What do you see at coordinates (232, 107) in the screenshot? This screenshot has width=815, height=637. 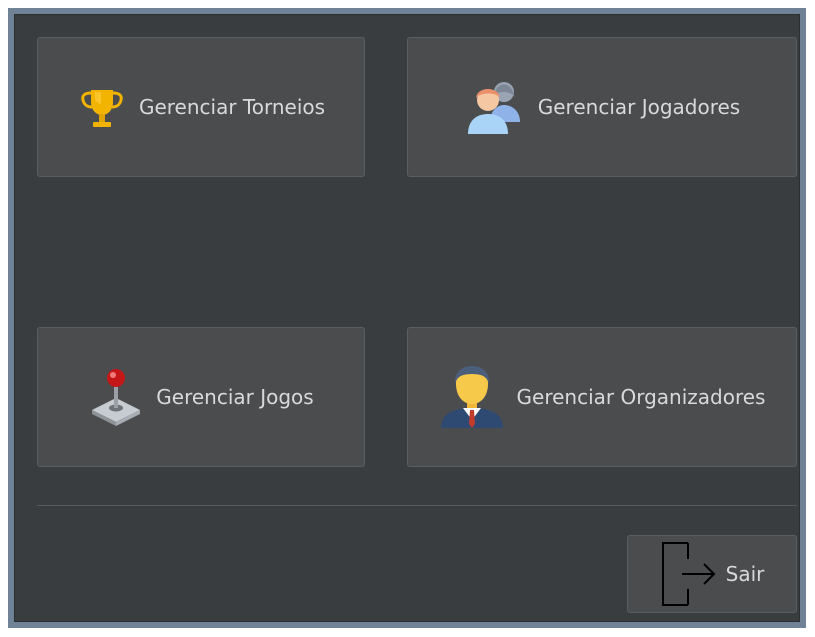 I see `manage-tournaments-label: Gerenciar Torneios` at bounding box center [232, 107].